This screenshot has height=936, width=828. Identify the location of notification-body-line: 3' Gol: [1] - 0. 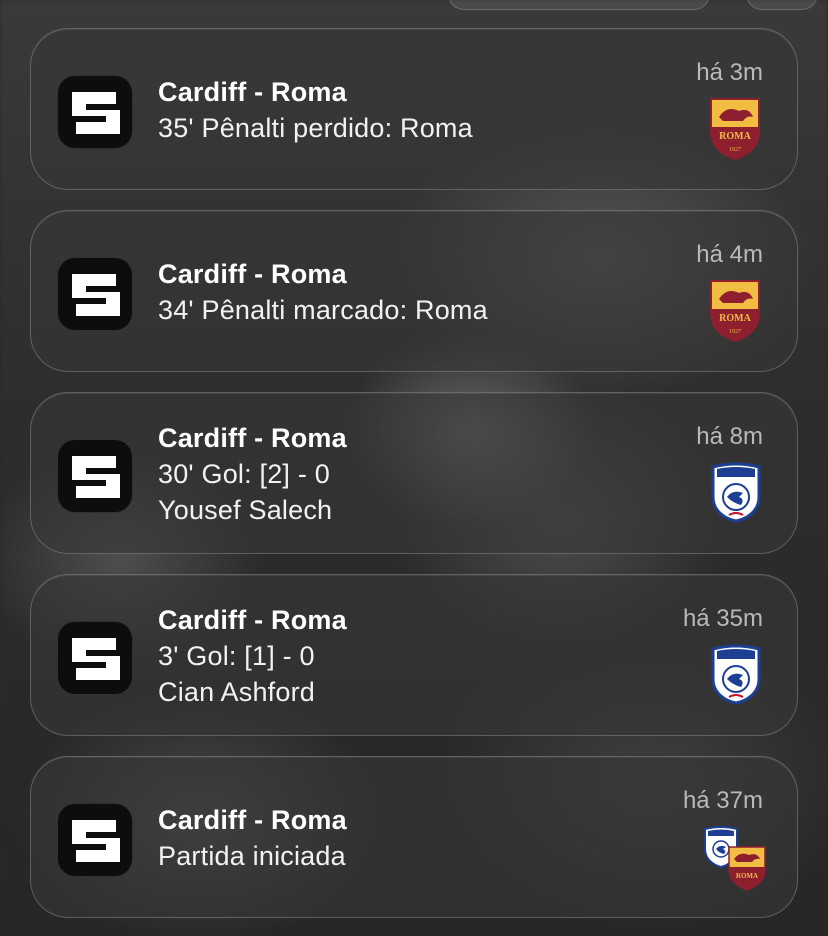
(236, 656).